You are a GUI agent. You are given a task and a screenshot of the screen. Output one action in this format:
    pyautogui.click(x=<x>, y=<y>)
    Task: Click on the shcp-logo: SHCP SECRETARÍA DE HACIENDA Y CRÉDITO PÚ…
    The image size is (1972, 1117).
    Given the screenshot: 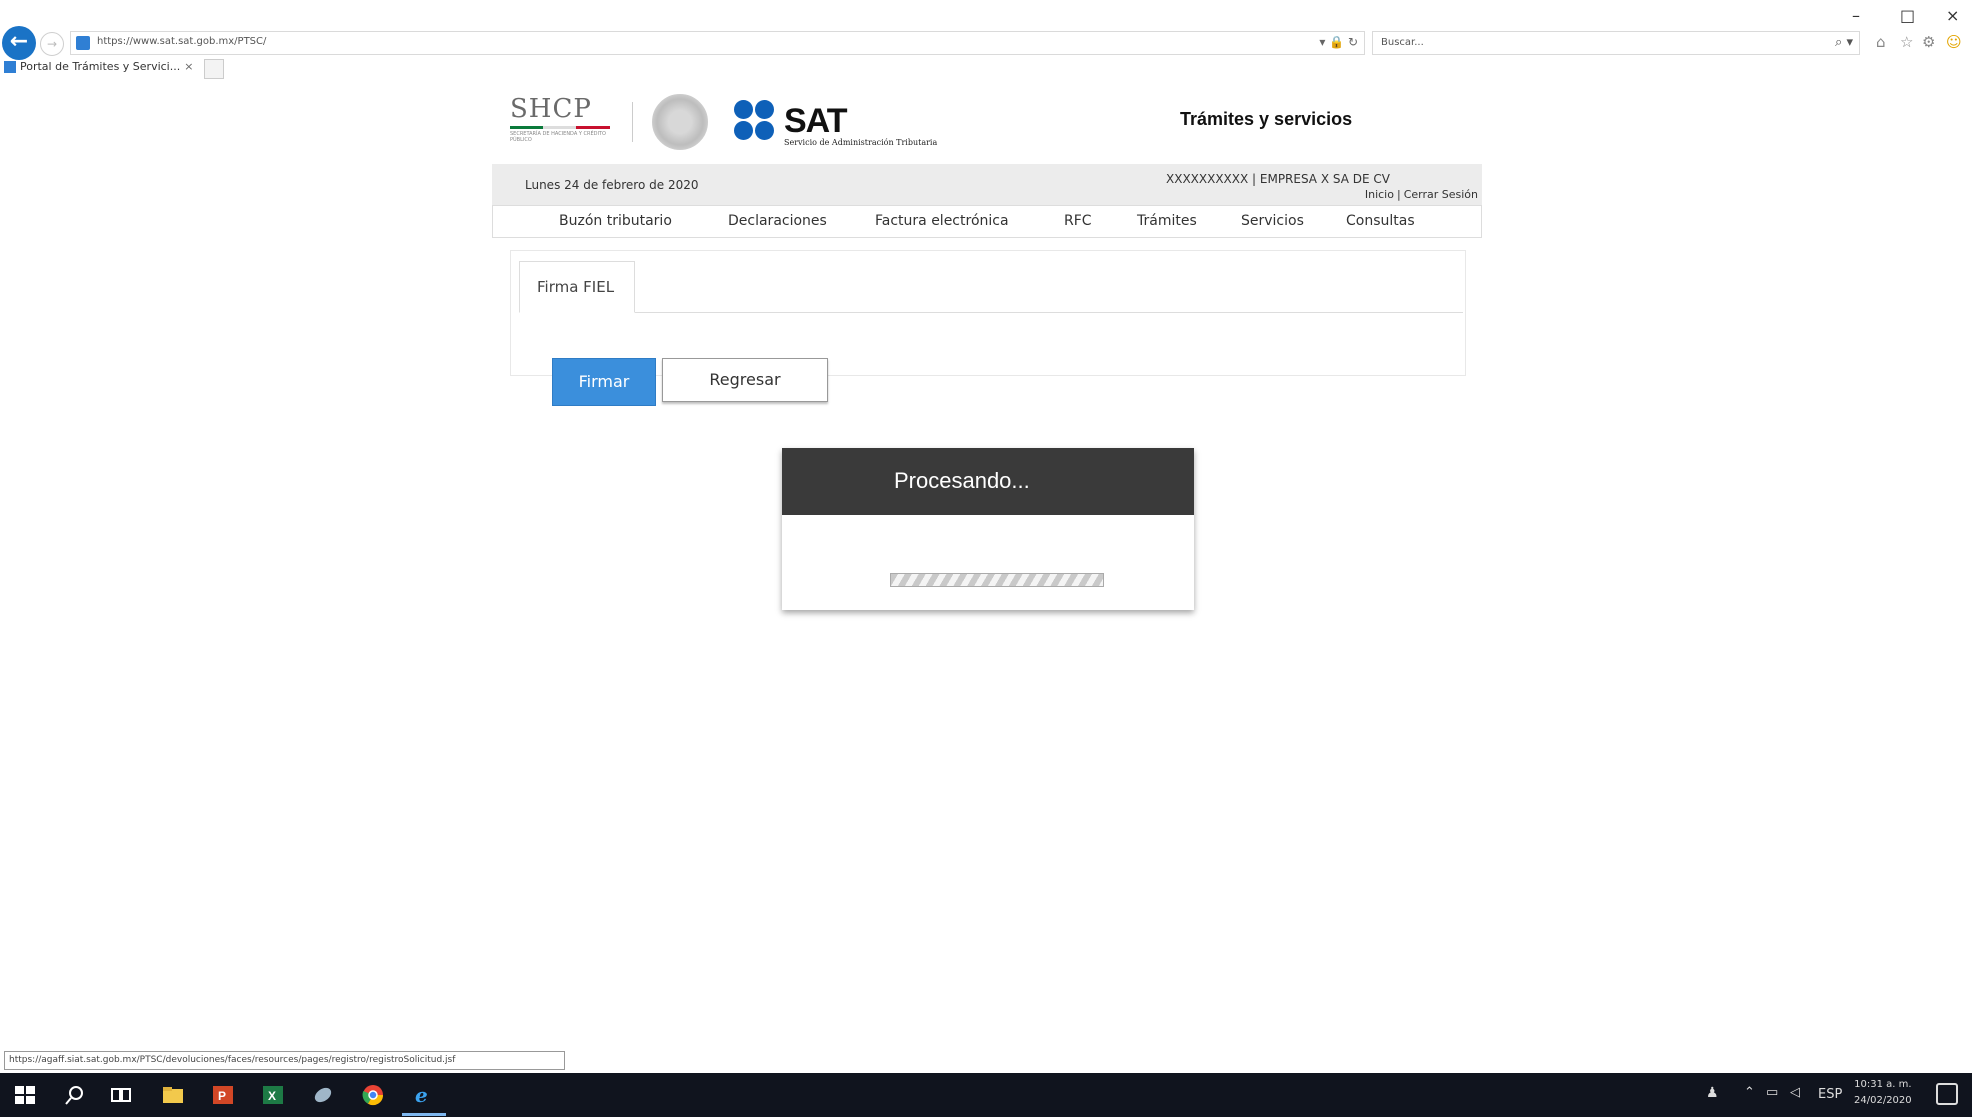 What is the action you would take?
    pyautogui.click(x=560, y=124)
    